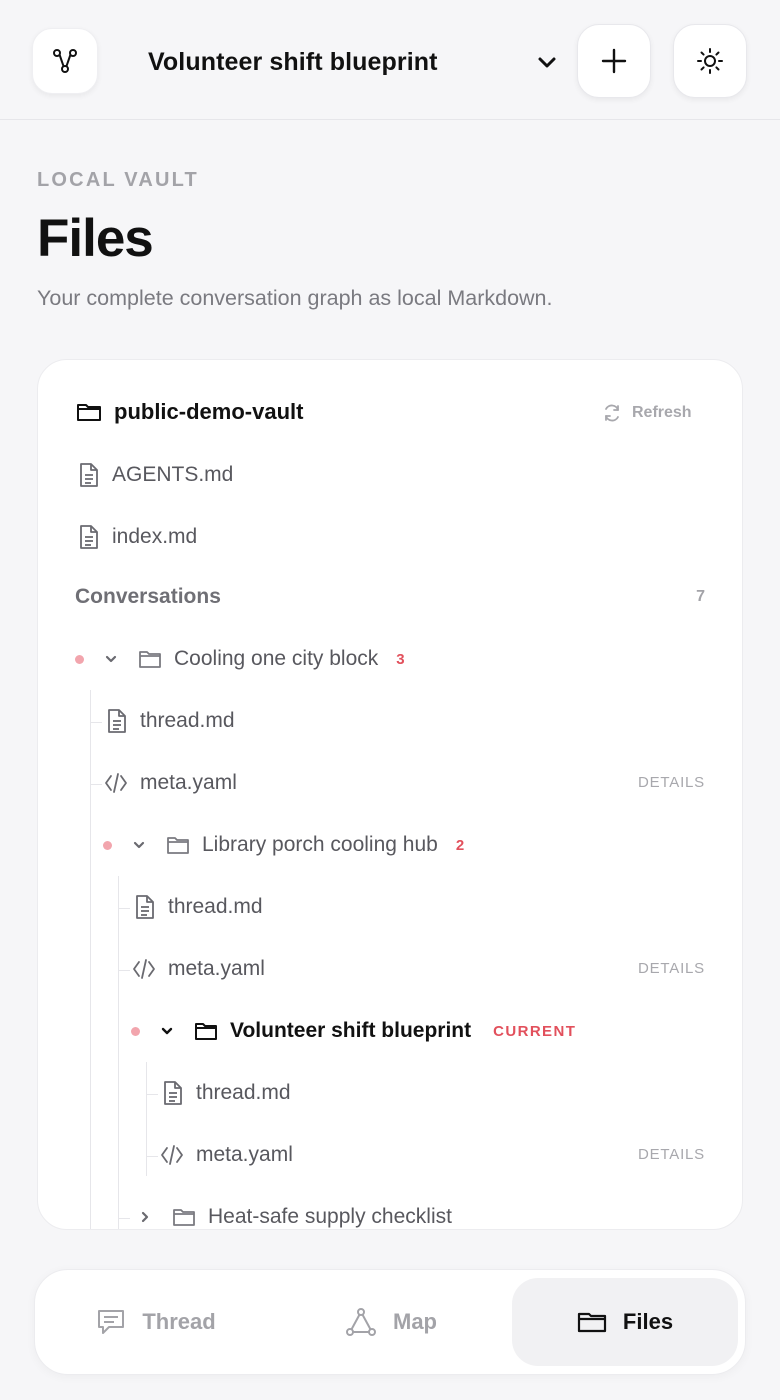 The height and width of the screenshot is (1400, 780). Describe the element at coordinates (330, 1216) in the screenshot. I see `conversation-title: Heat-safe supply checklist` at that location.